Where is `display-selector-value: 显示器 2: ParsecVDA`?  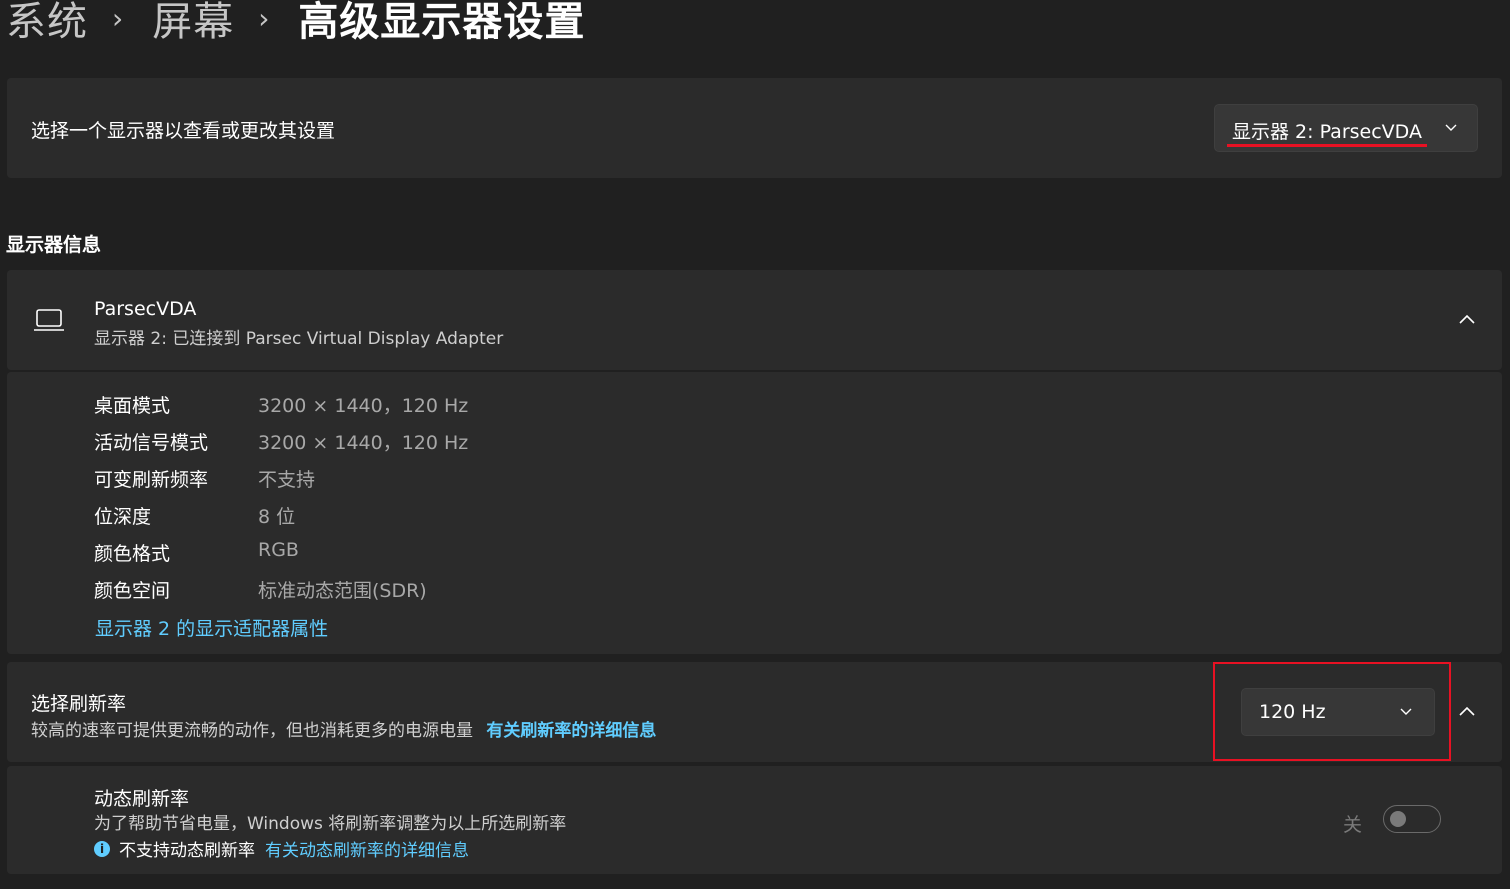
display-selector-value: 显示器 2: ParsecVDA is located at coordinates (1327, 132).